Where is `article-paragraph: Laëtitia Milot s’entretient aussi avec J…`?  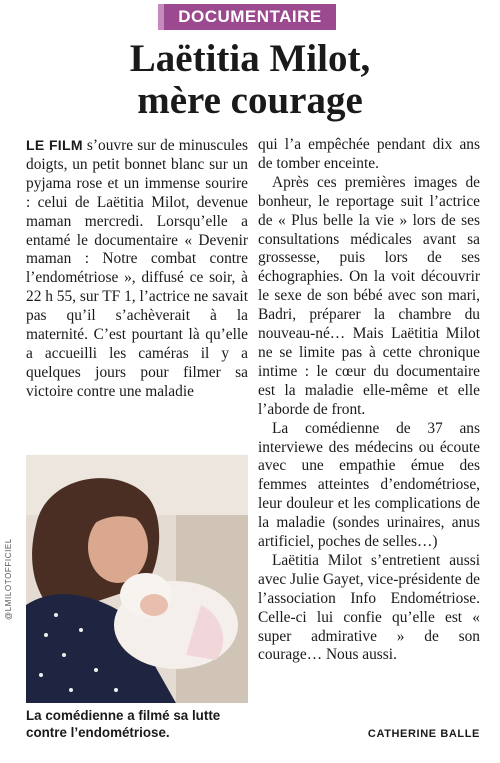 article-paragraph: Laëtitia Milot s’entretient aussi avec J… is located at coordinates (369, 607).